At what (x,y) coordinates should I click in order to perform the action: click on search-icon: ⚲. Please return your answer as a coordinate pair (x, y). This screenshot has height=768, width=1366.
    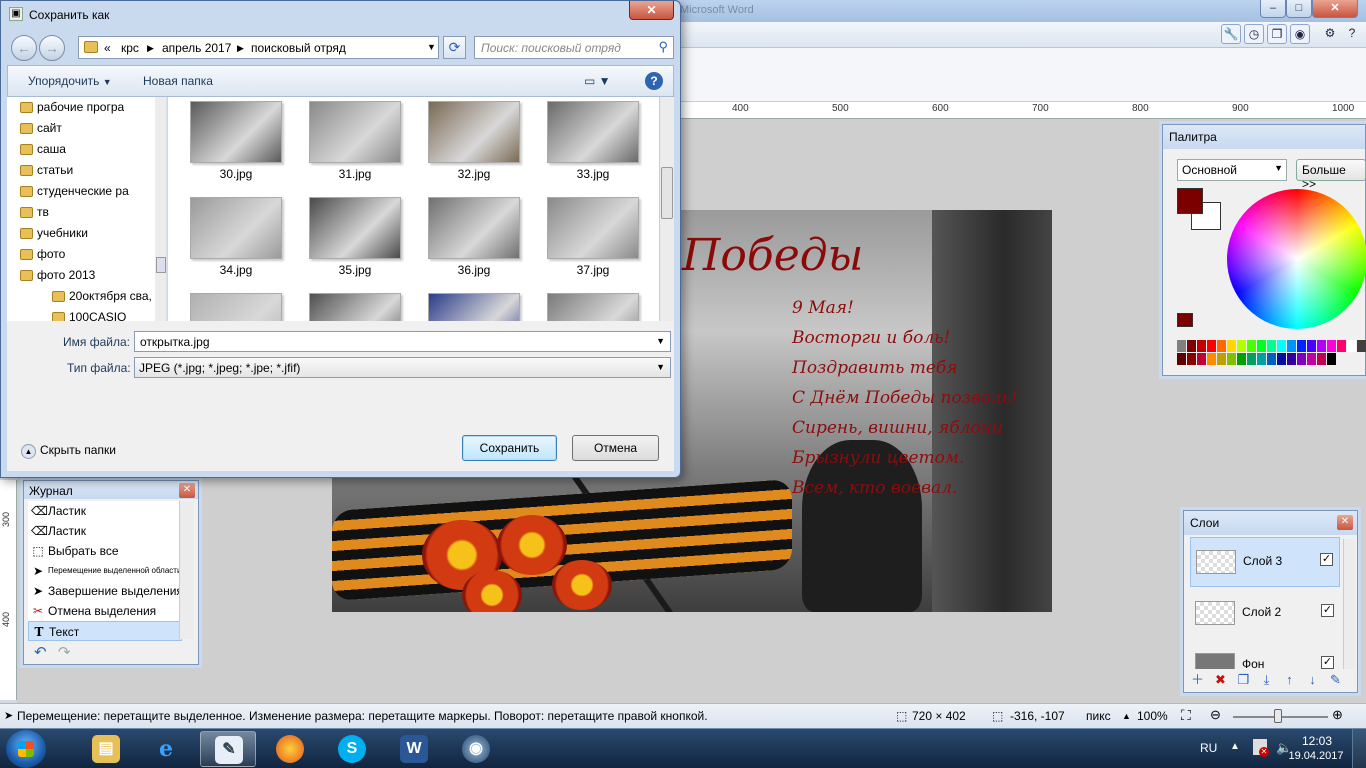
    Looking at the image, I should click on (663, 47).